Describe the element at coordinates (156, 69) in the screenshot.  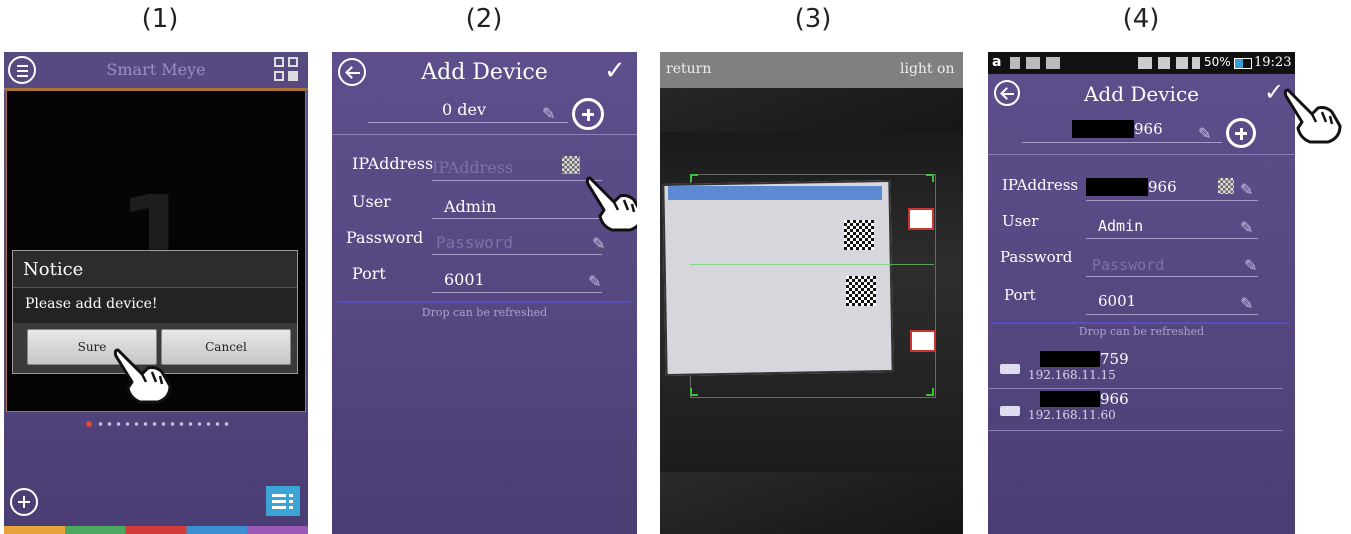
I see `app-title: Smart Meye` at that location.